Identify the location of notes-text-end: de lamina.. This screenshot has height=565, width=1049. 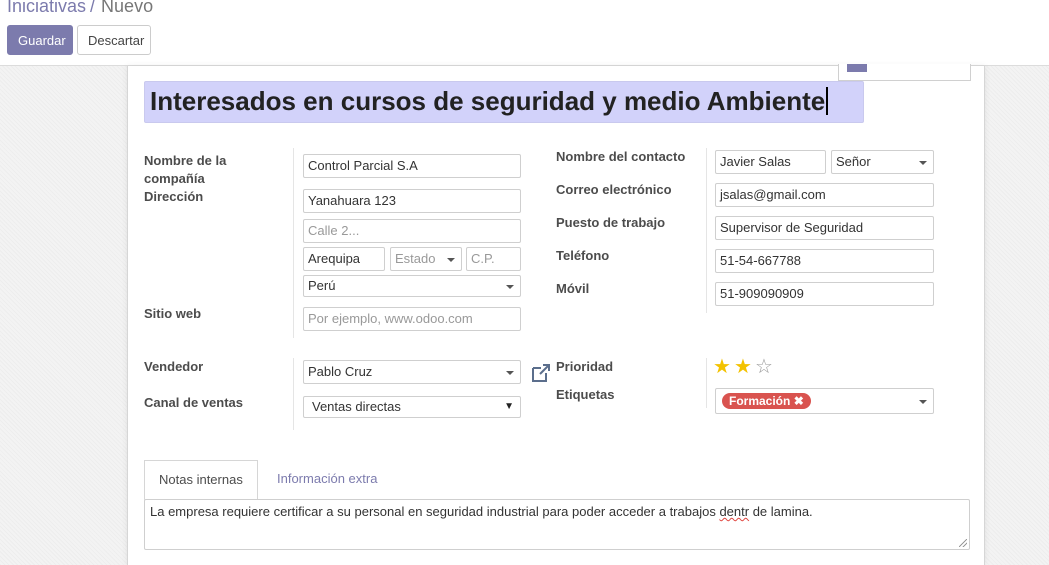
(781, 511).